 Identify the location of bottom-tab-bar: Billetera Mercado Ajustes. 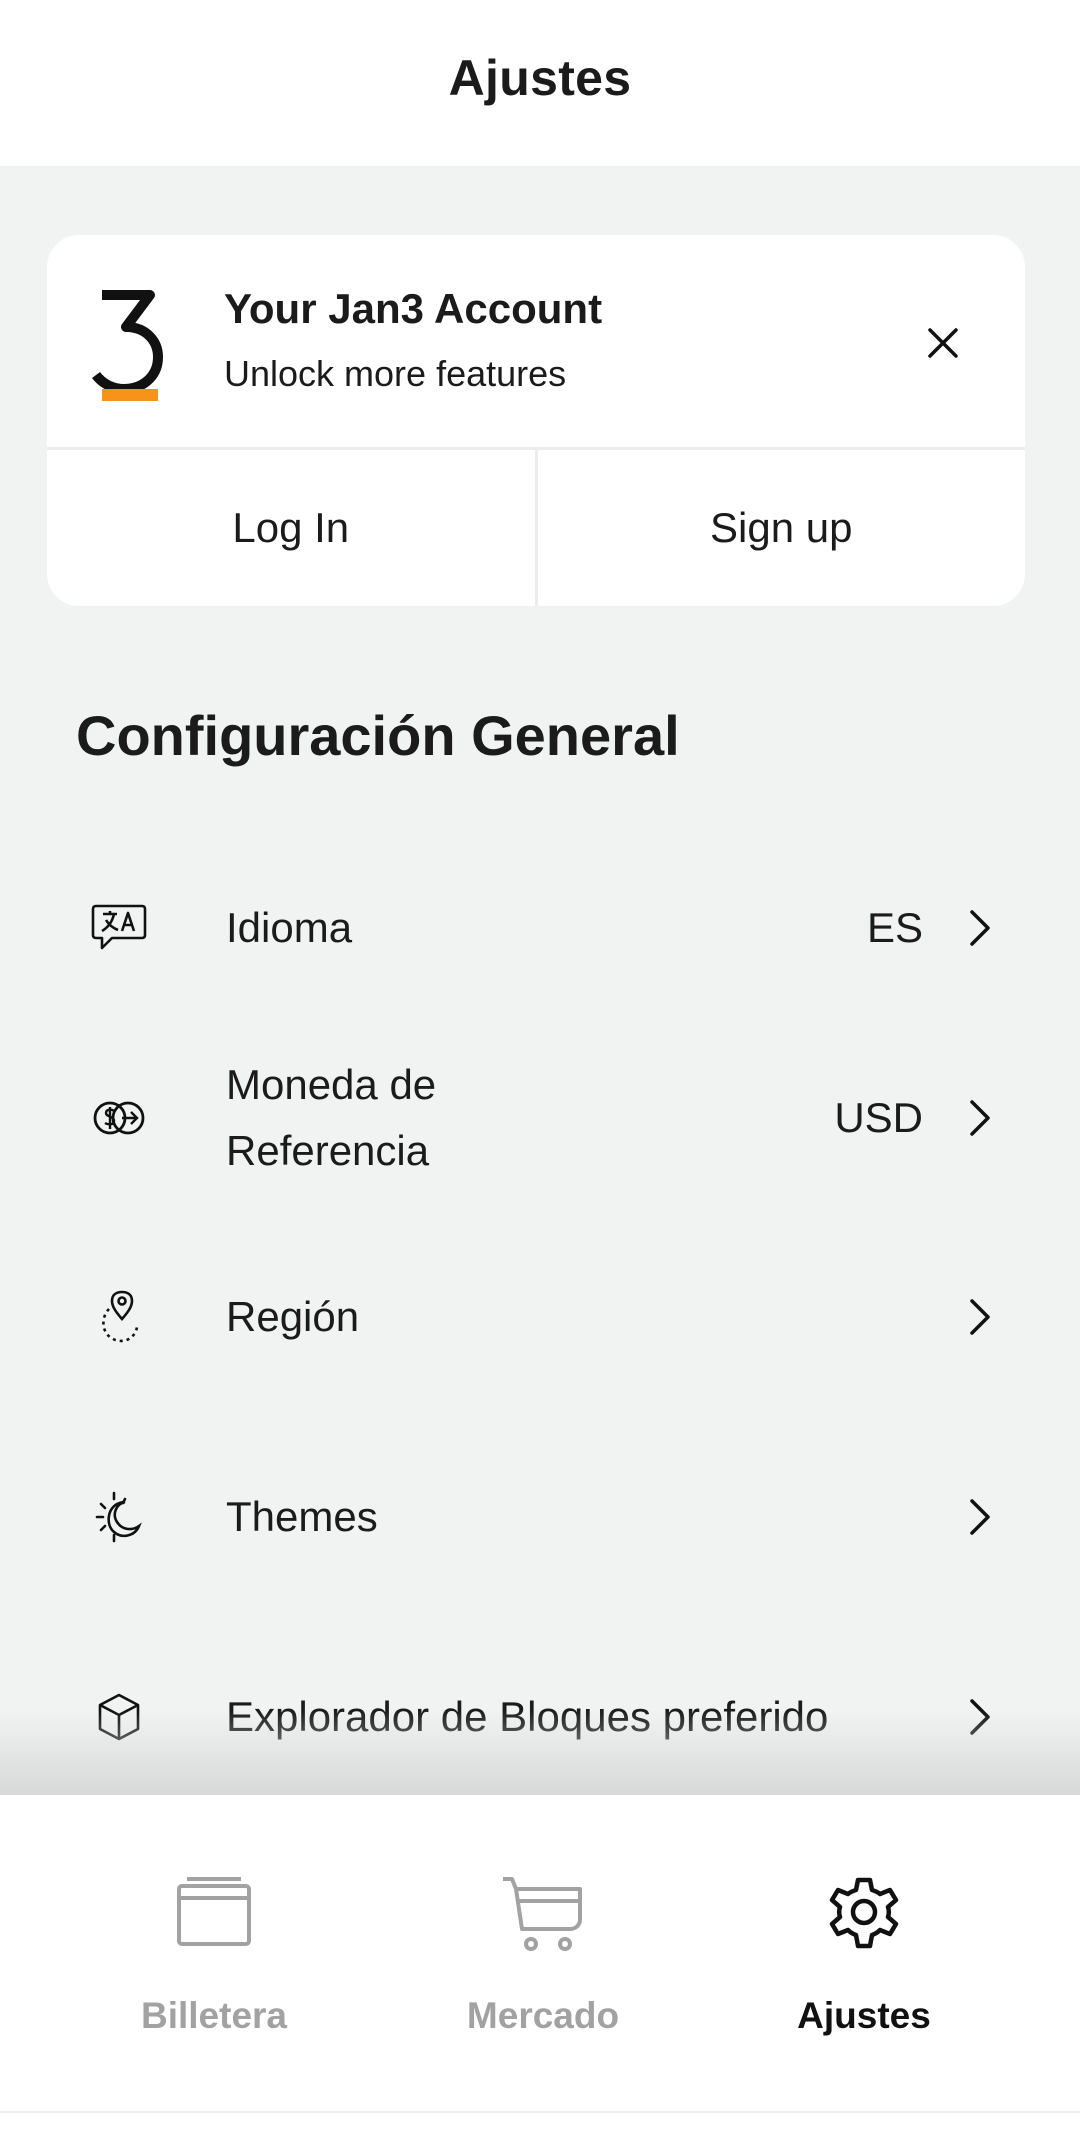
(540, 1953).